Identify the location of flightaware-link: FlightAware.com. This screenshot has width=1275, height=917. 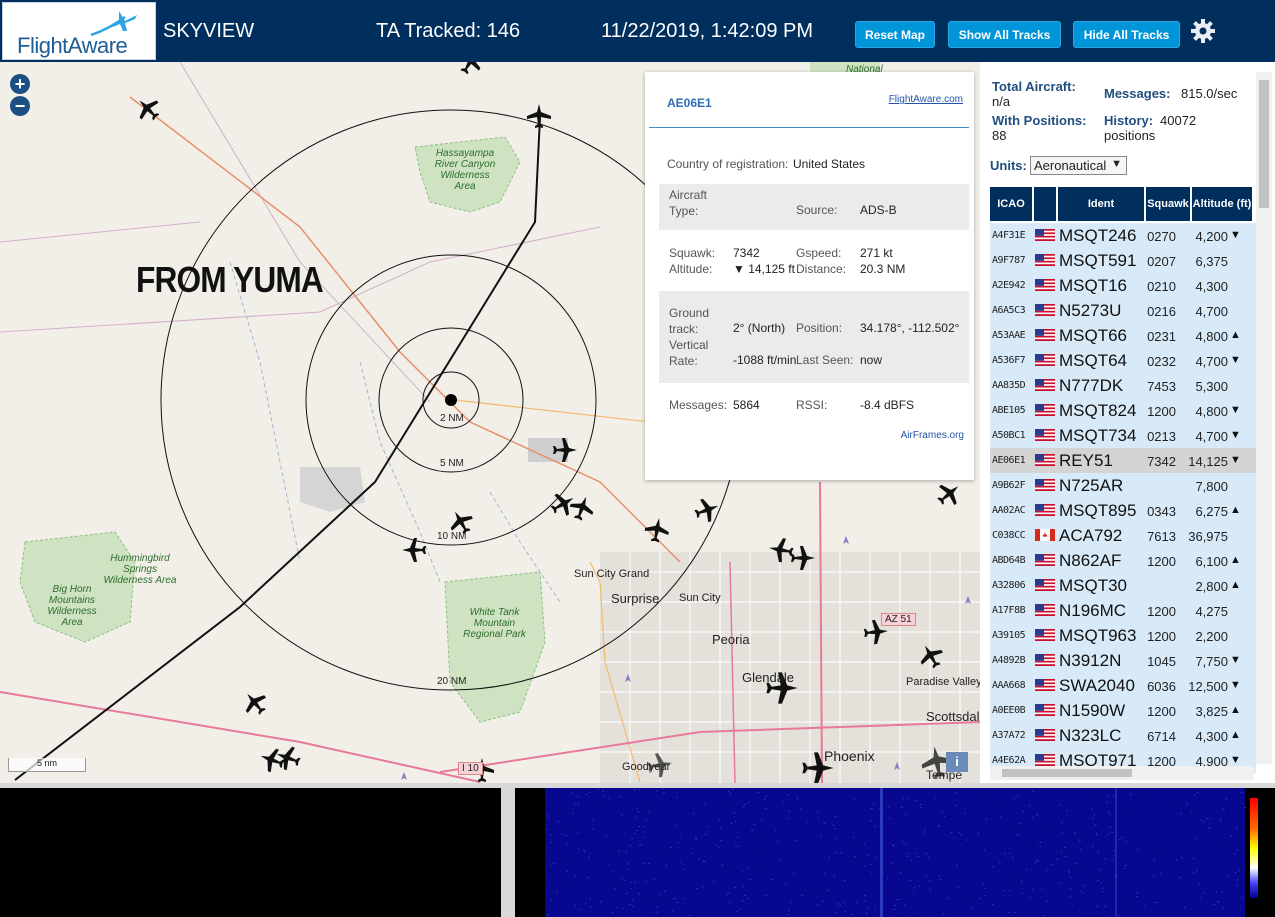
(926, 99).